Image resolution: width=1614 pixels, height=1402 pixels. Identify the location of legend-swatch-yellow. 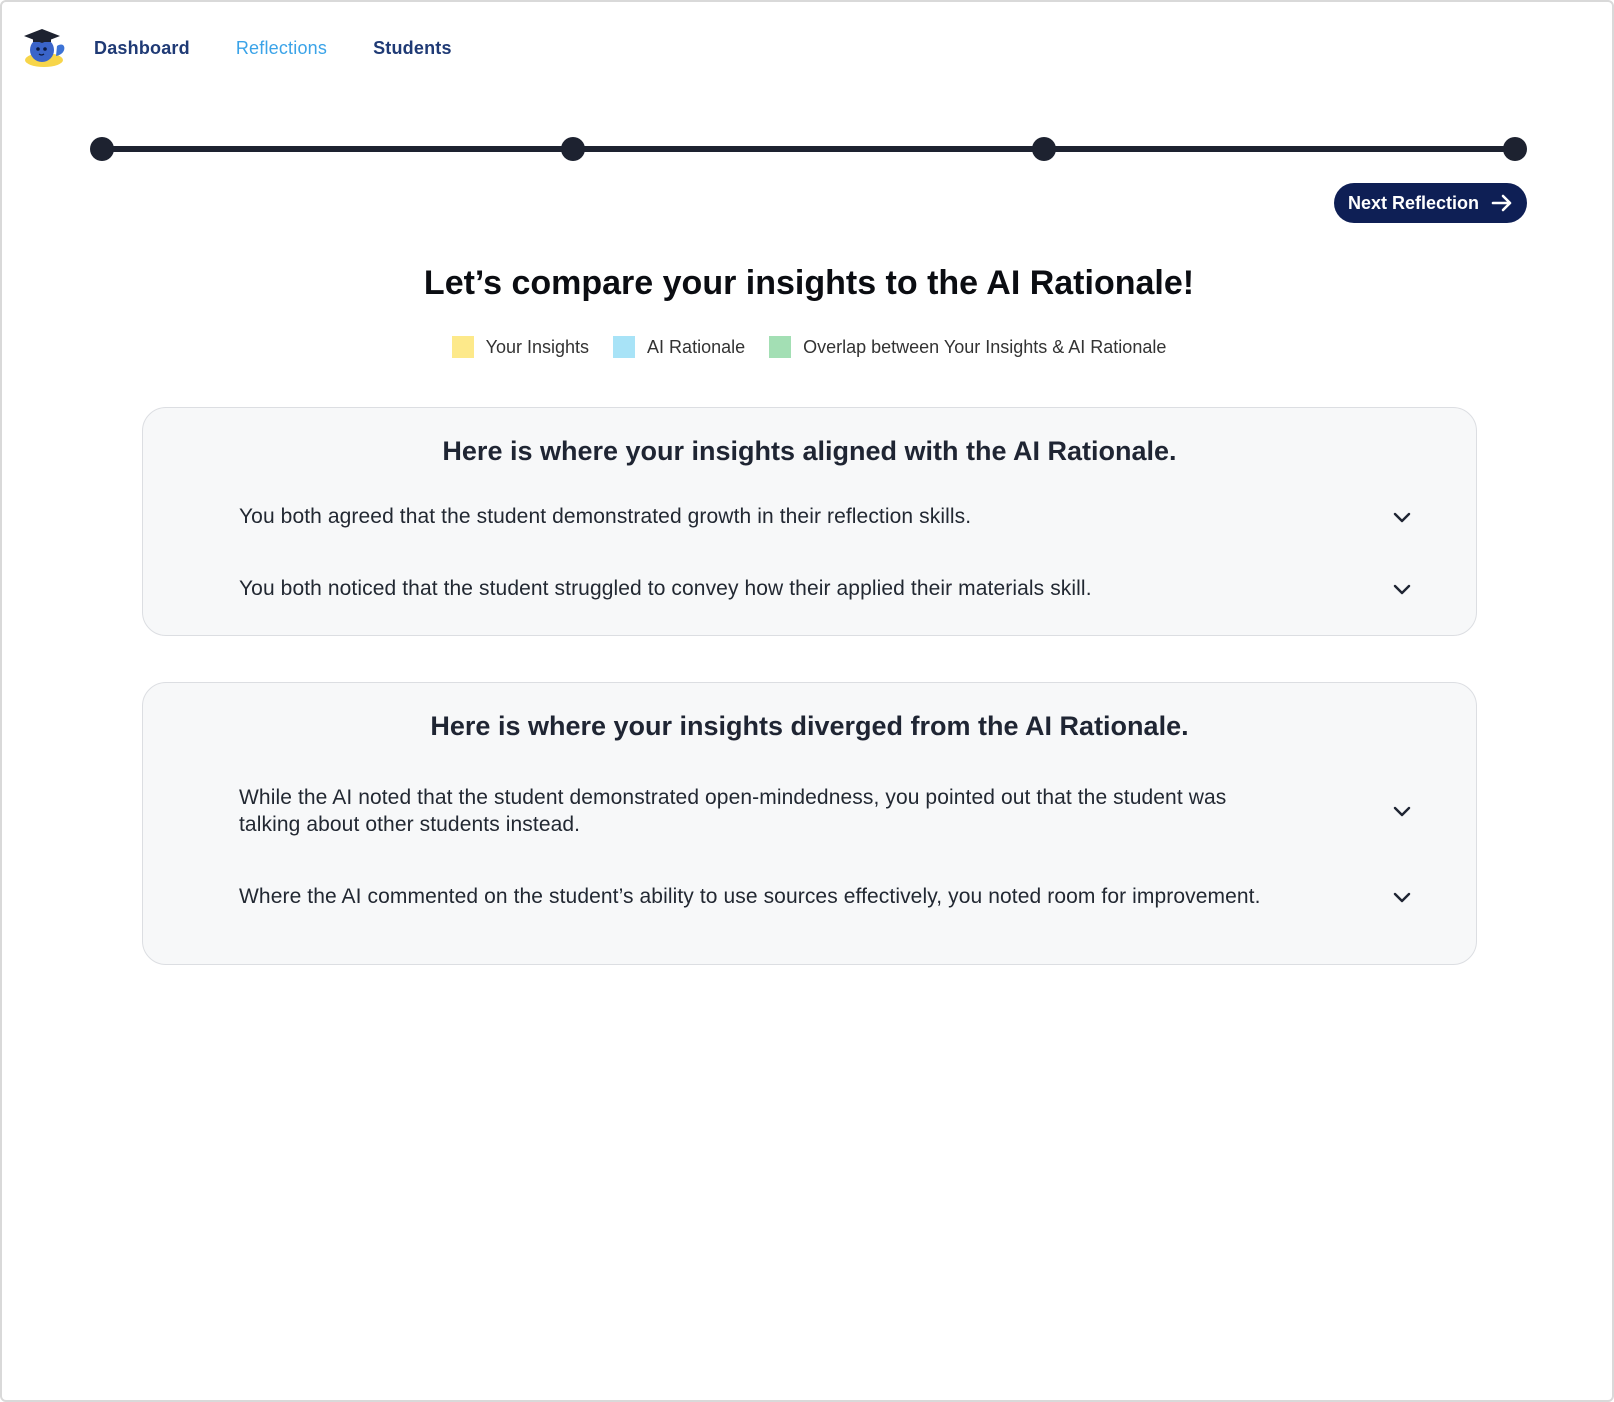
(462, 347).